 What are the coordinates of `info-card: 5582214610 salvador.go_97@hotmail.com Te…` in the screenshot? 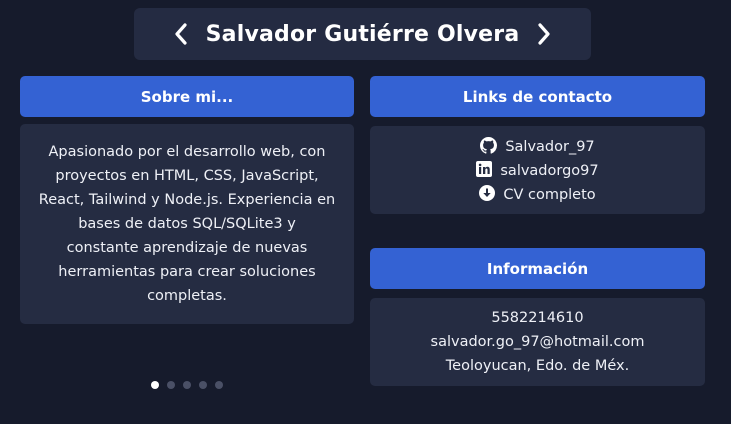 It's located at (537, 342).